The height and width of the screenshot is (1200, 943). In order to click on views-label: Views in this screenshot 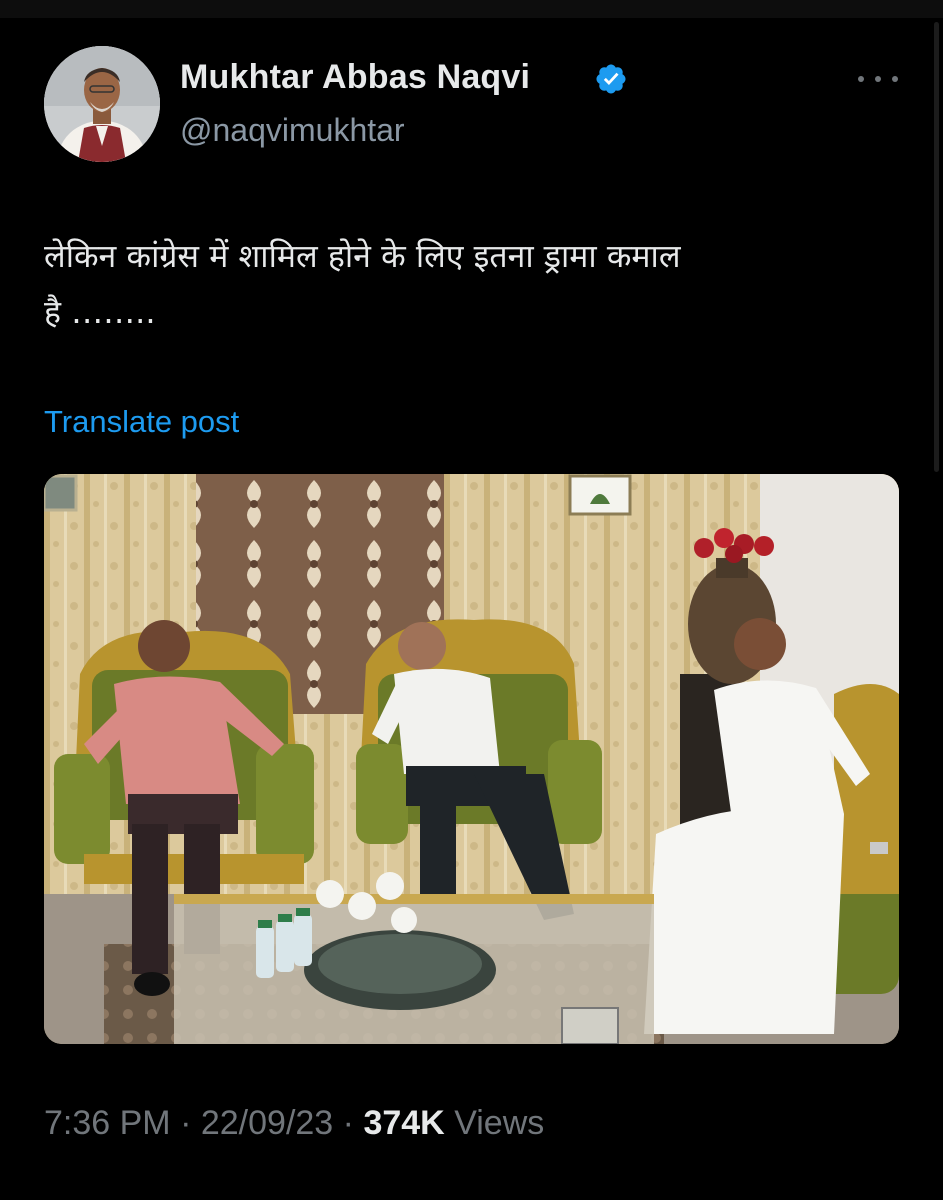, I will do `click(499, 1123)`.